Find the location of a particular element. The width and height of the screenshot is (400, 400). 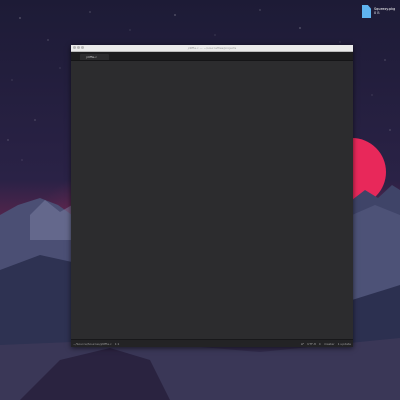

status-encoding: UTF-8 is located at coordinates (311, 344).